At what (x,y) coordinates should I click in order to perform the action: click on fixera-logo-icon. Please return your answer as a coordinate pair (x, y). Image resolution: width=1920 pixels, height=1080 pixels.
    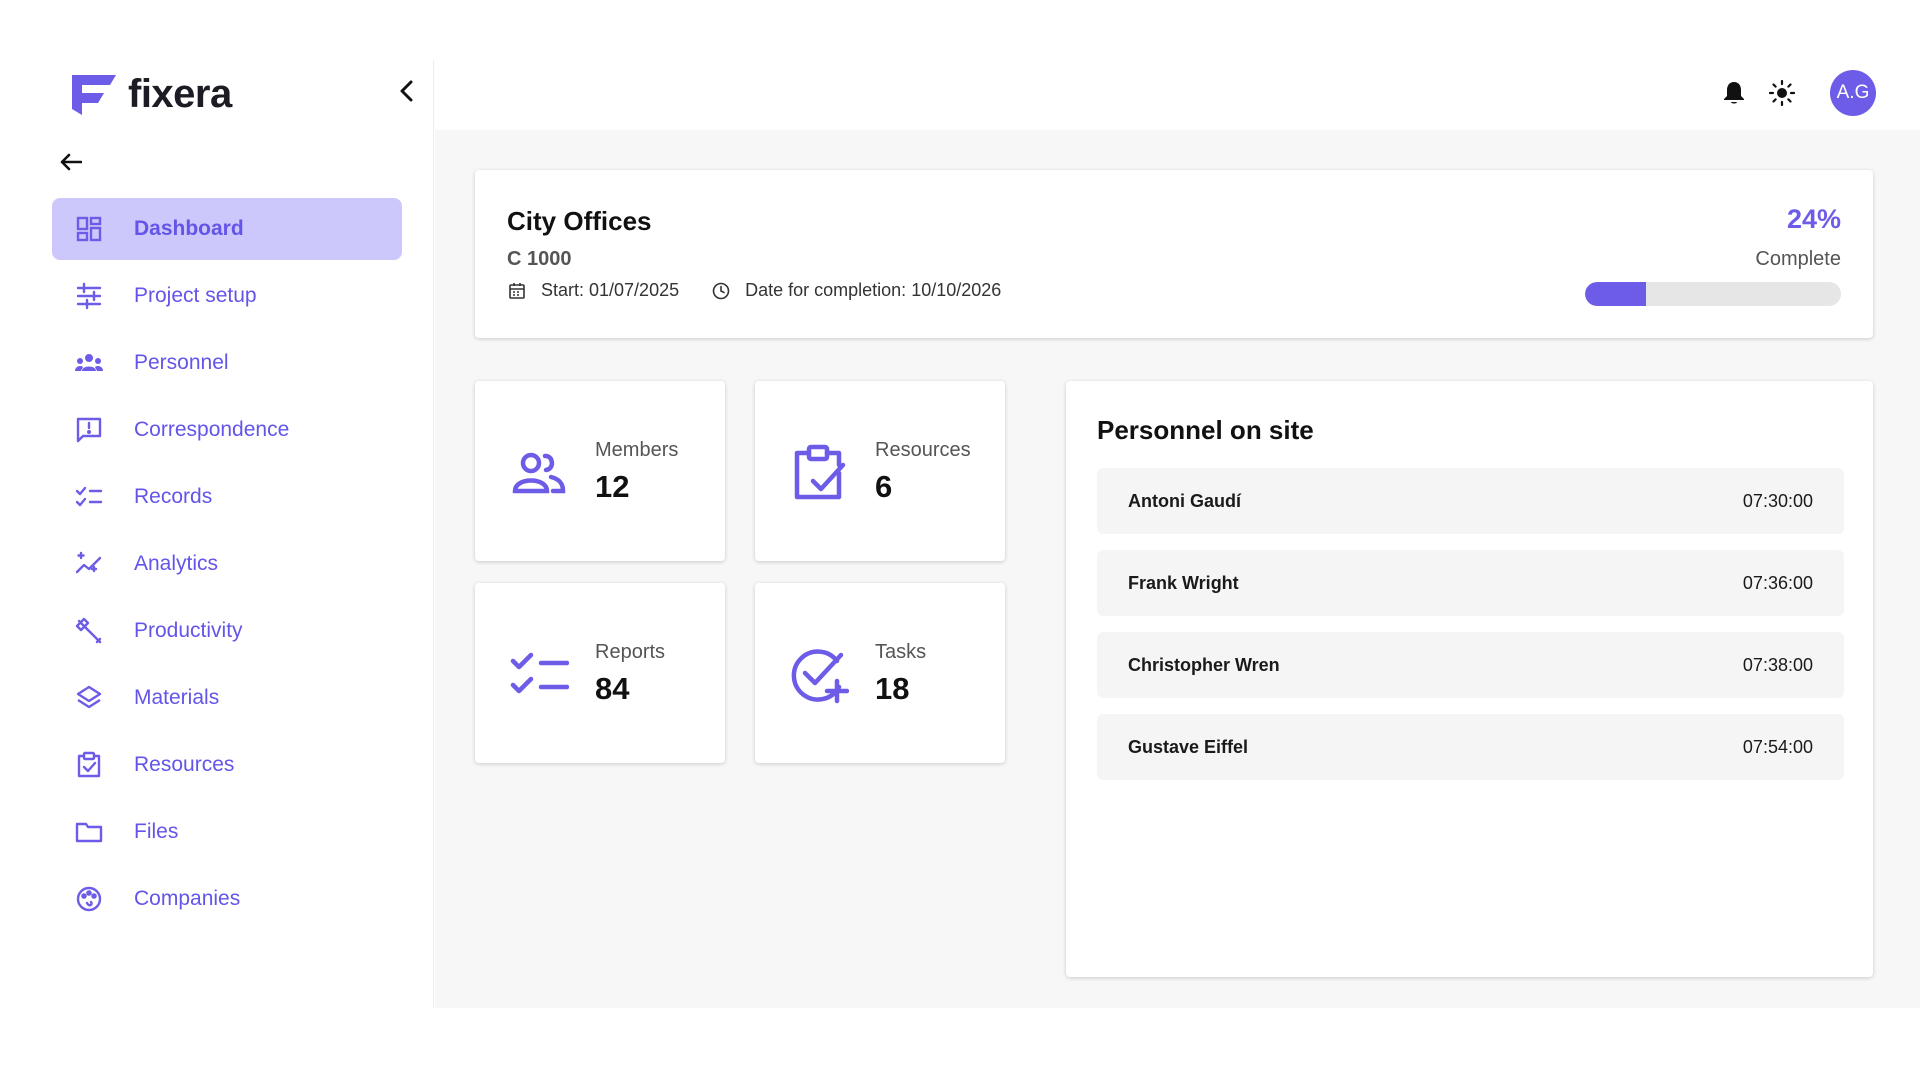
    Looking at the image, I should click on (94, 95).